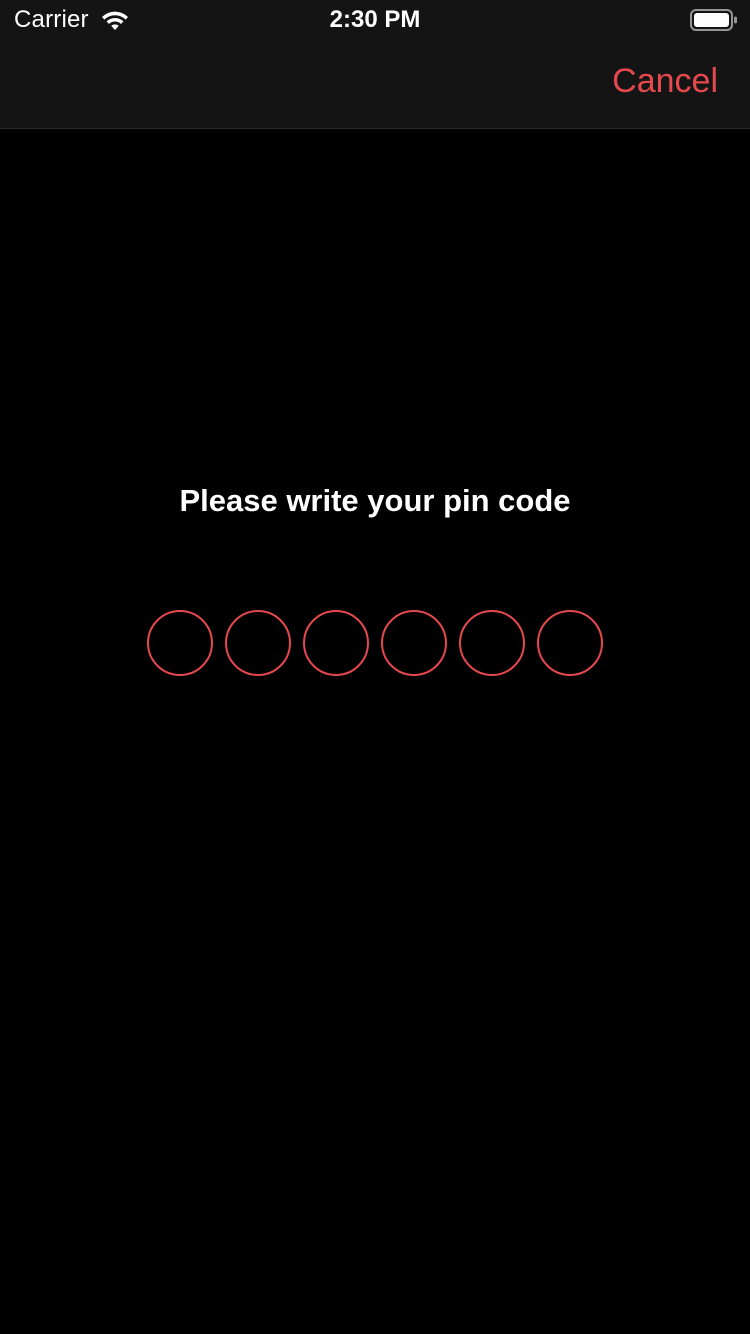 This screenshot has height=1334, width=750. I want to click on navigation-bar: Cancel, so click(375, 84).